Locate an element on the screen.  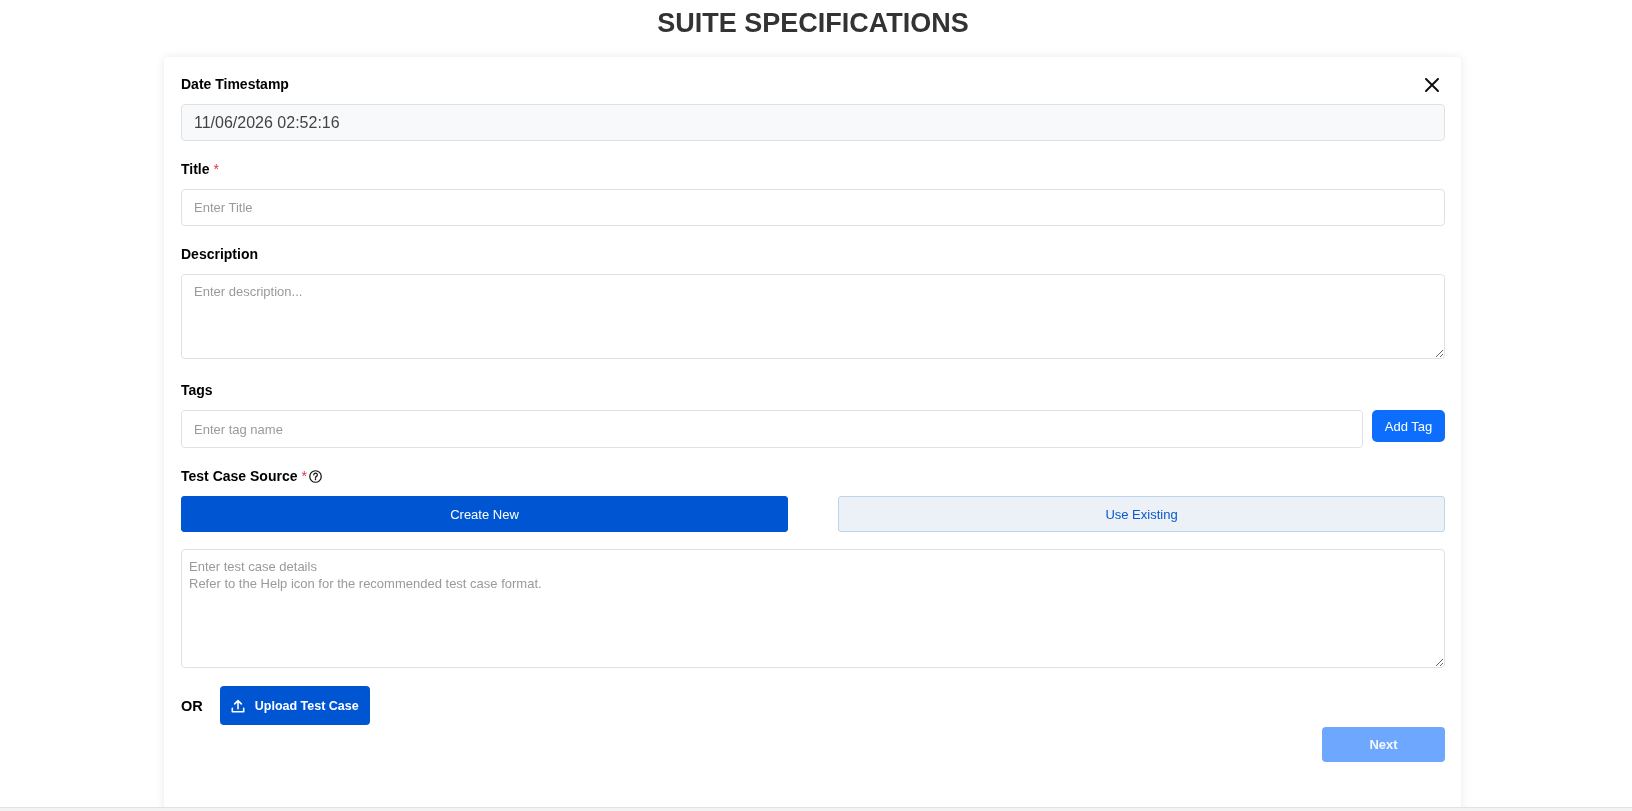
timestamp-field: 11/06/2026 02:52:16 is located at coordinates (813, 122).